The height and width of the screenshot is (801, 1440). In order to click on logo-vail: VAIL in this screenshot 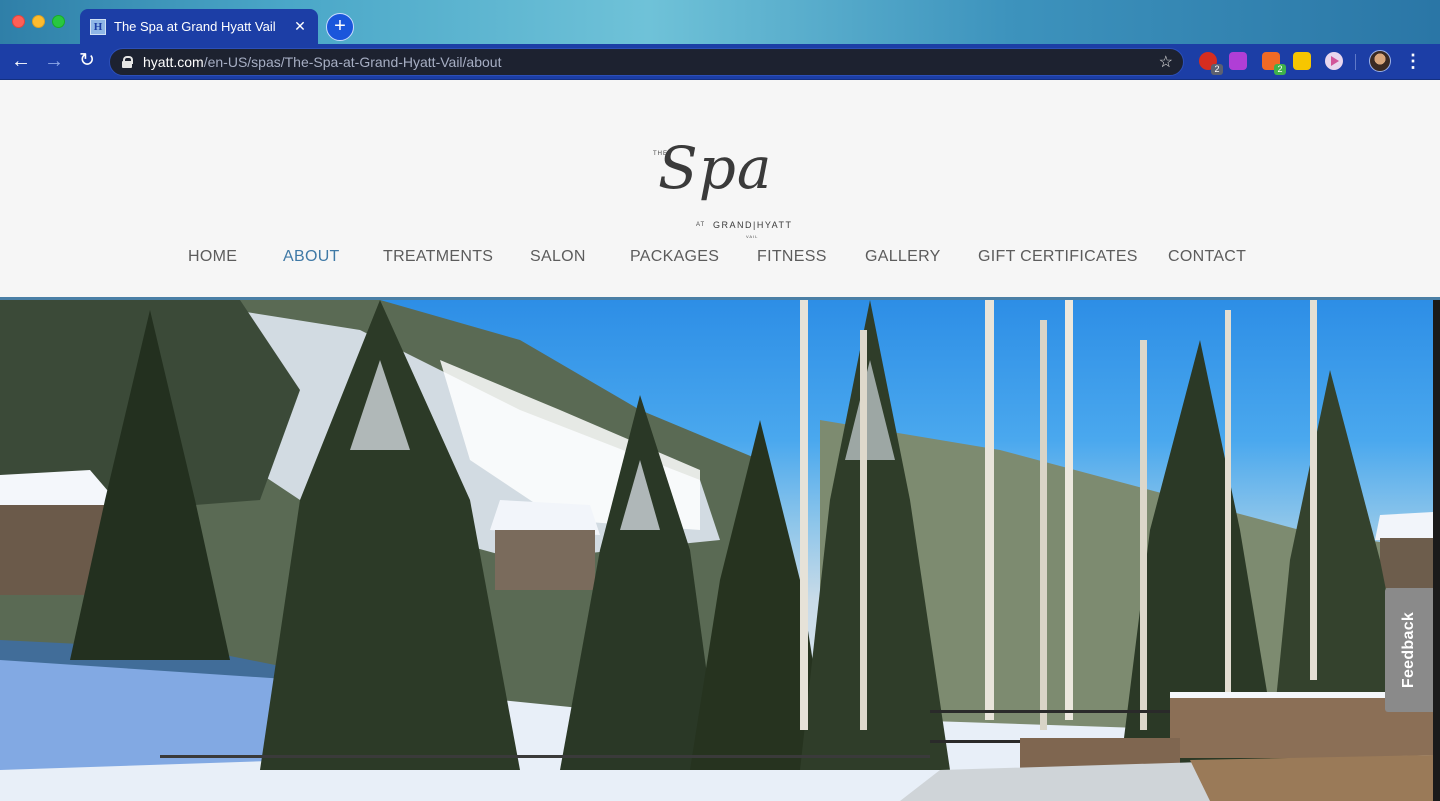, I will do `click(752, 236)`.